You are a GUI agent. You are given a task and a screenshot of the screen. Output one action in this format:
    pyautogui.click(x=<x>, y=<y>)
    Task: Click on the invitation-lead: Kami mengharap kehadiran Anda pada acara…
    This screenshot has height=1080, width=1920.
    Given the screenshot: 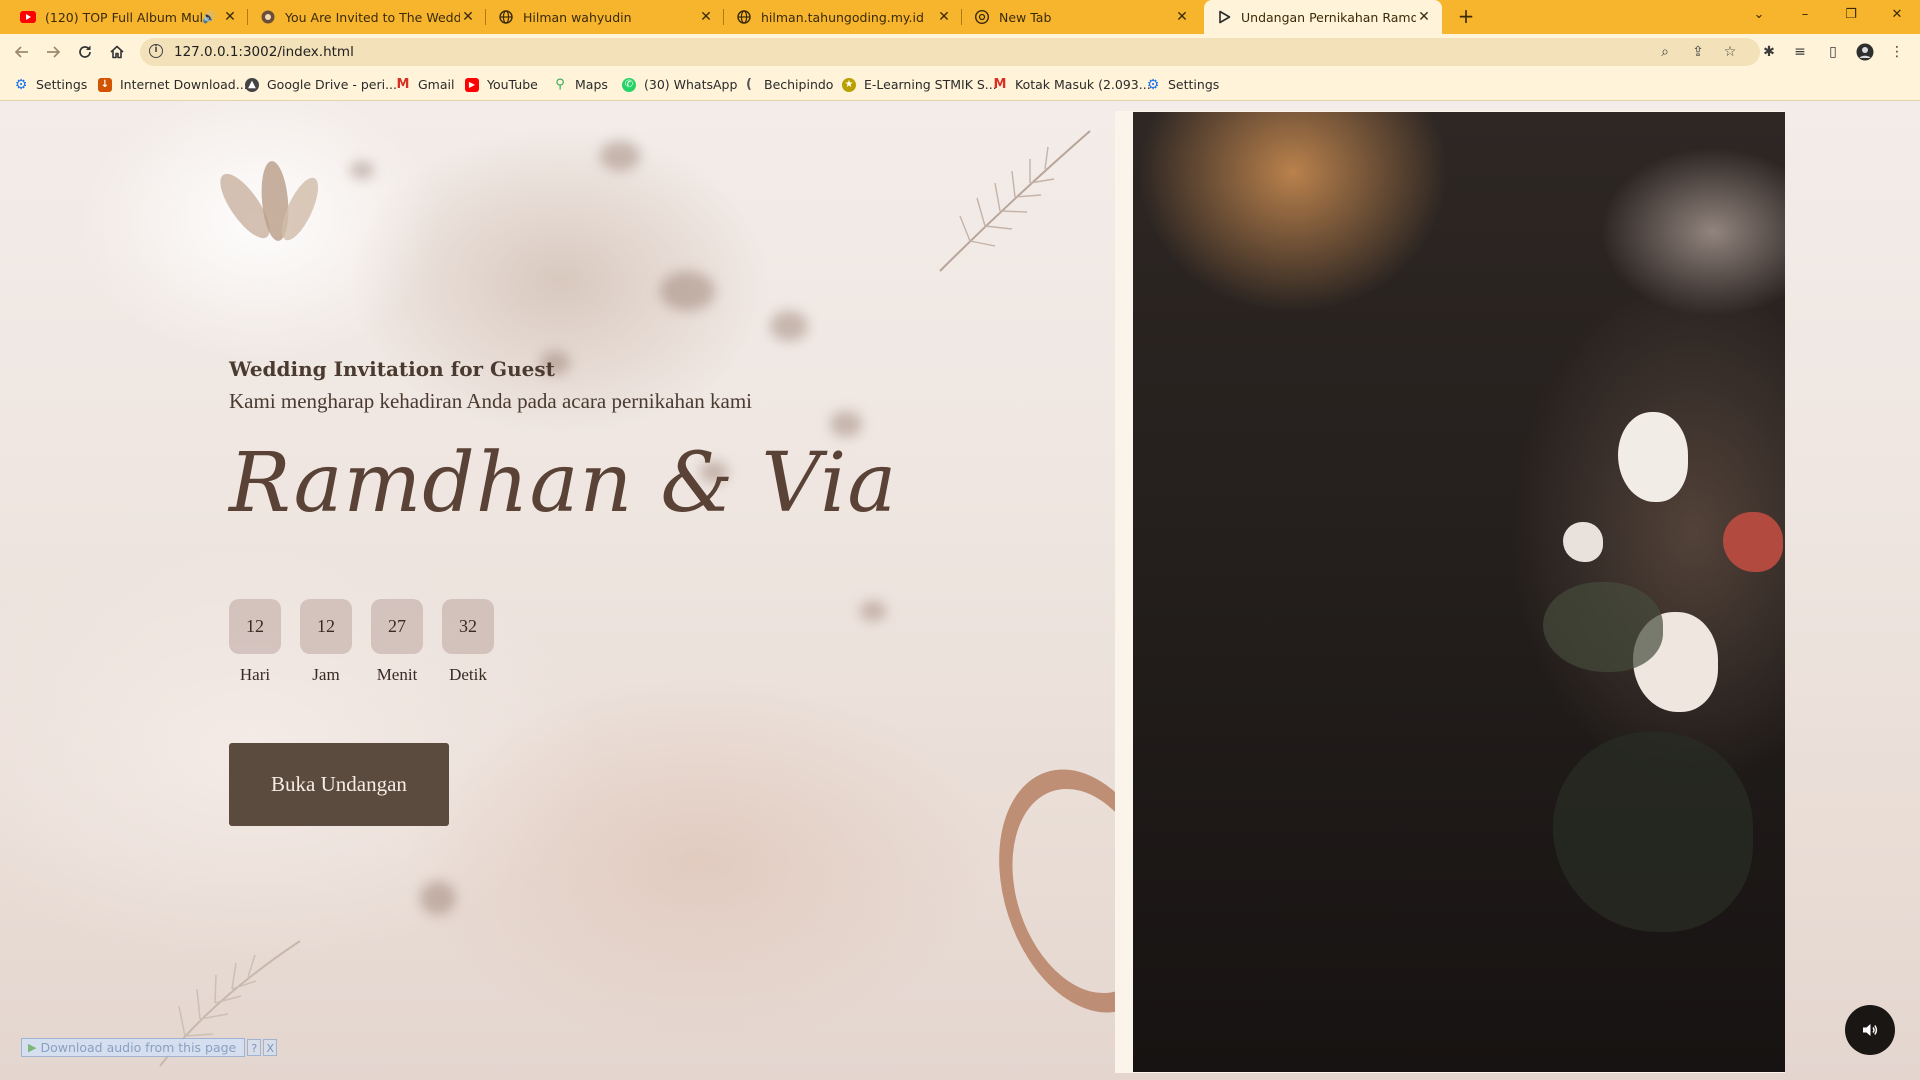 What is the action you would take?
    pyautogui.click(x=491, y=401)
    